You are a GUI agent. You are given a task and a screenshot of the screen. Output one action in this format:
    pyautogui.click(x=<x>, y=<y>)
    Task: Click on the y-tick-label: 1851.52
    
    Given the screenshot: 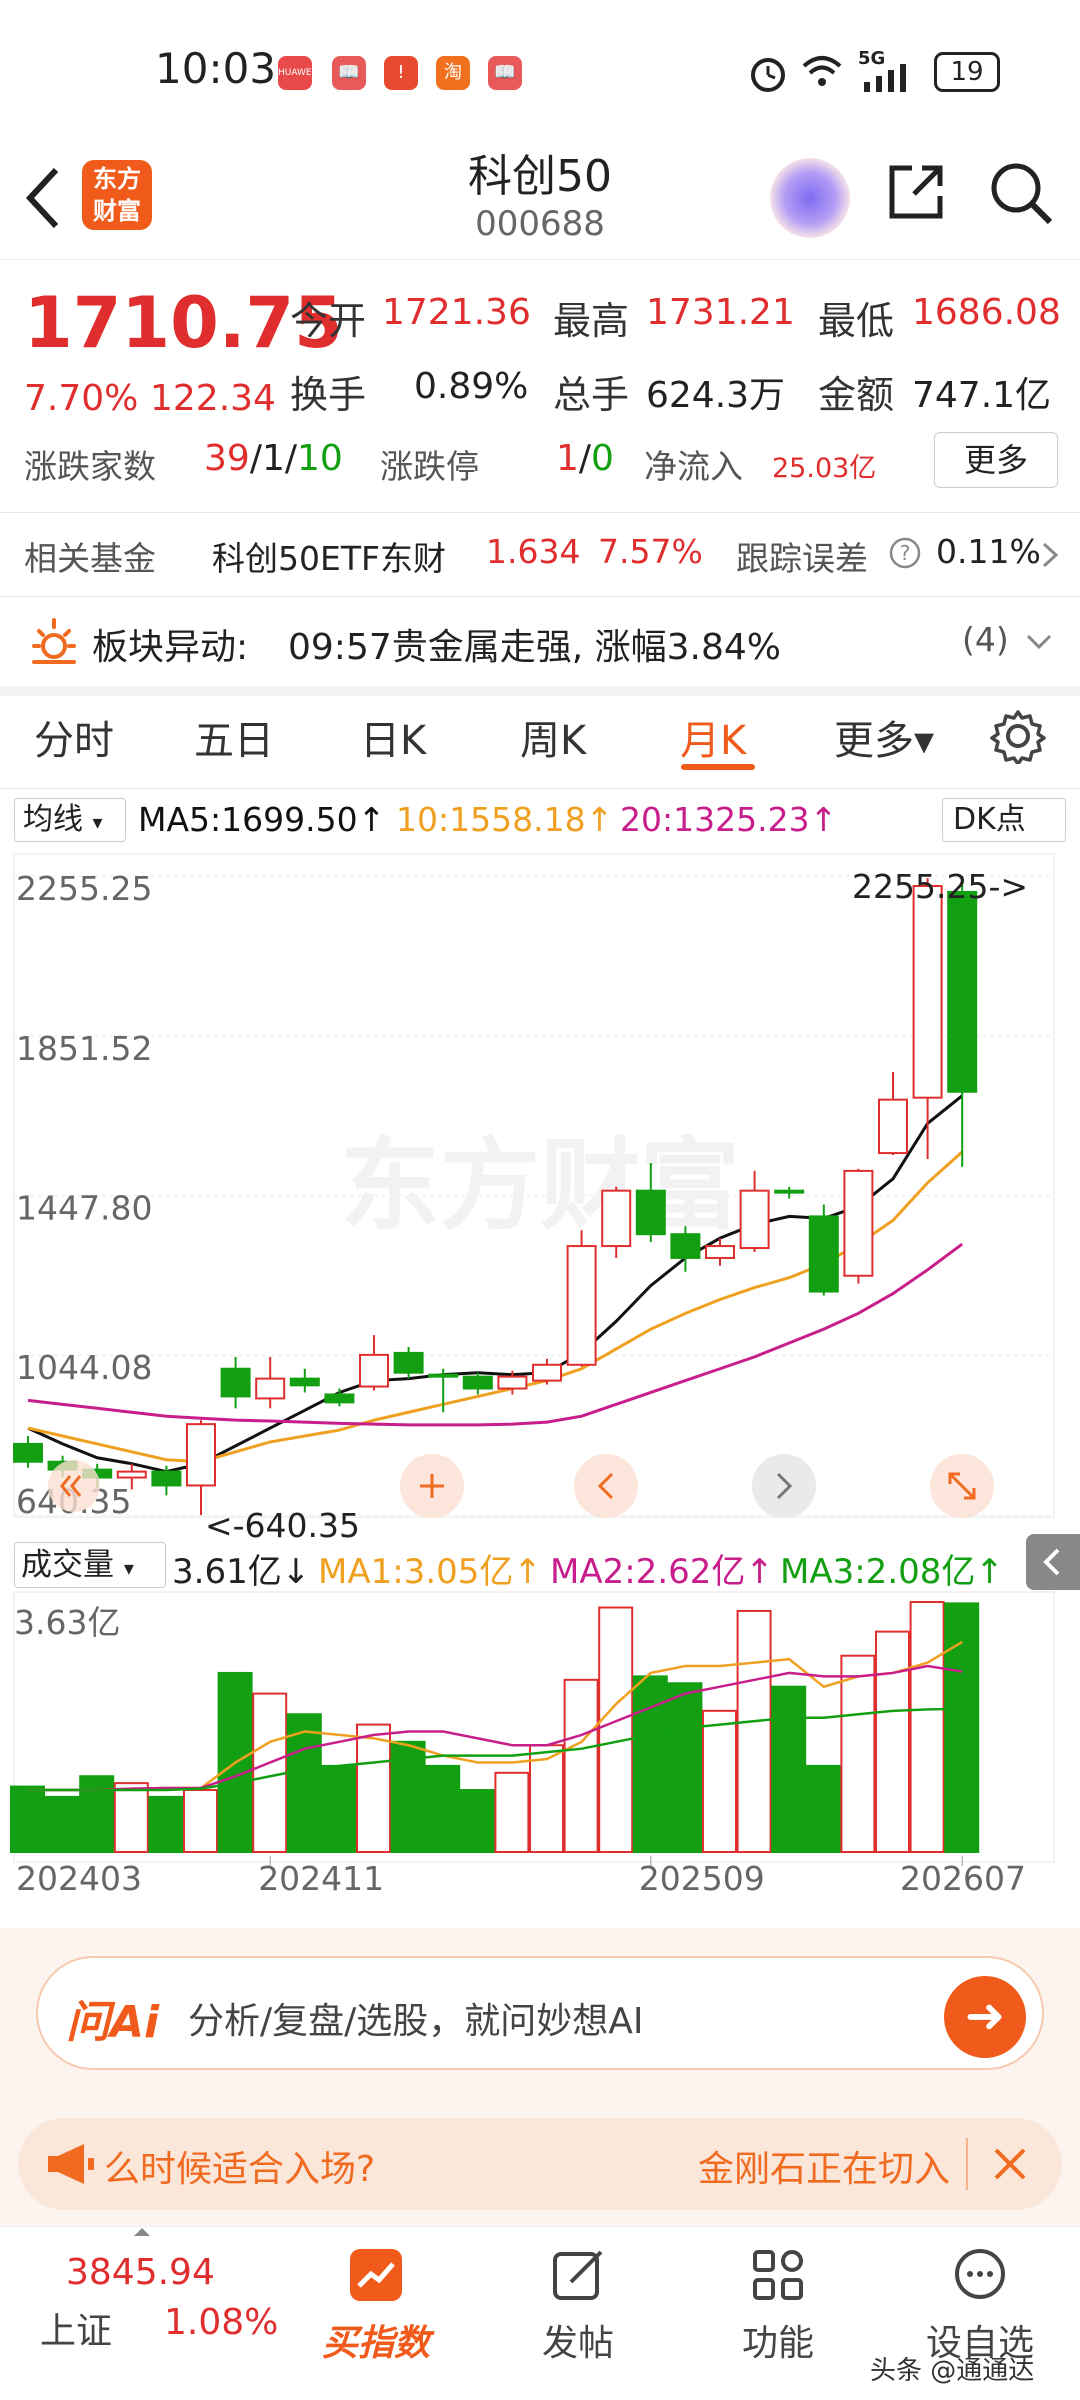 What is the action you would take?
    pyautogui.click(x=84, y=1048)
    